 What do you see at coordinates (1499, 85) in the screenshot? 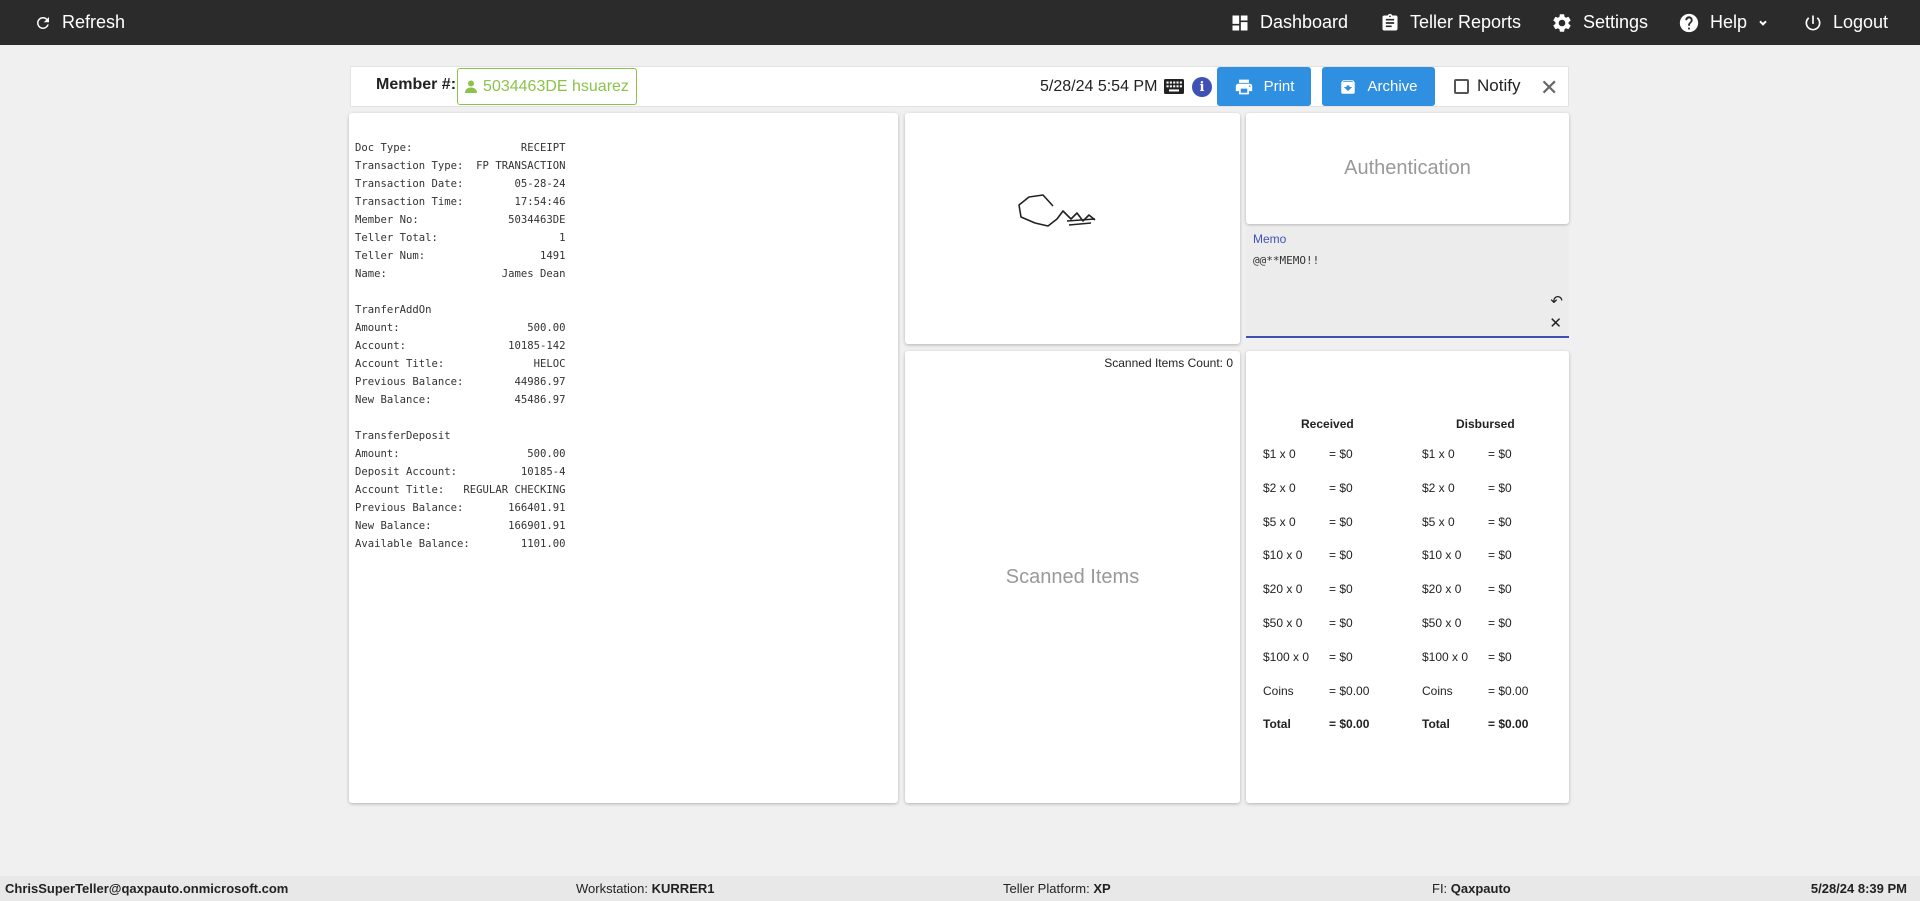
I see `notify-label: Notify` at bounding box center [1499, 85].